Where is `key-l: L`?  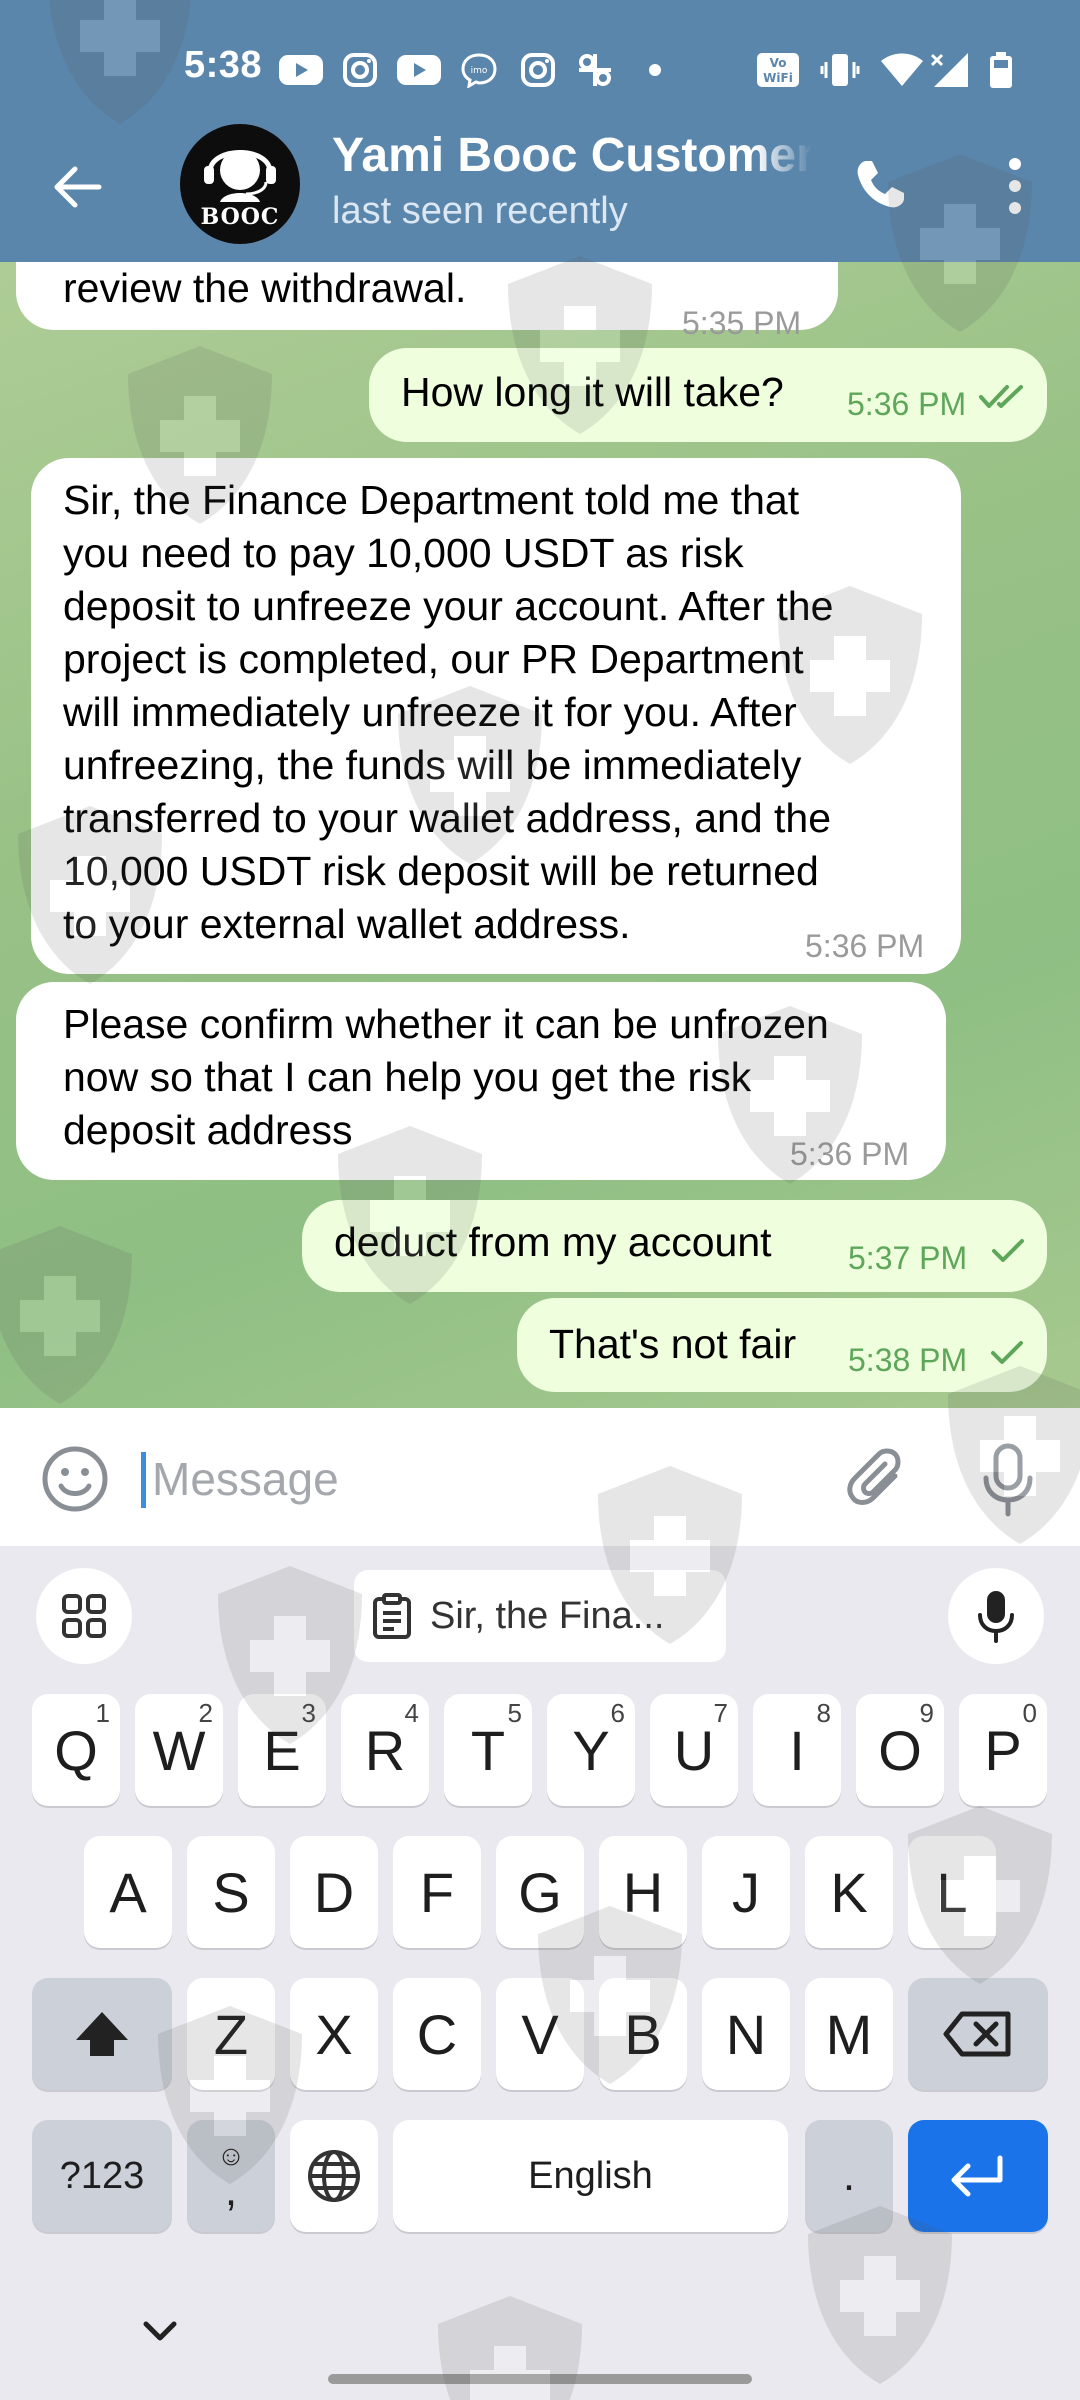
key-l: L is located at coordinates (952, 1892).